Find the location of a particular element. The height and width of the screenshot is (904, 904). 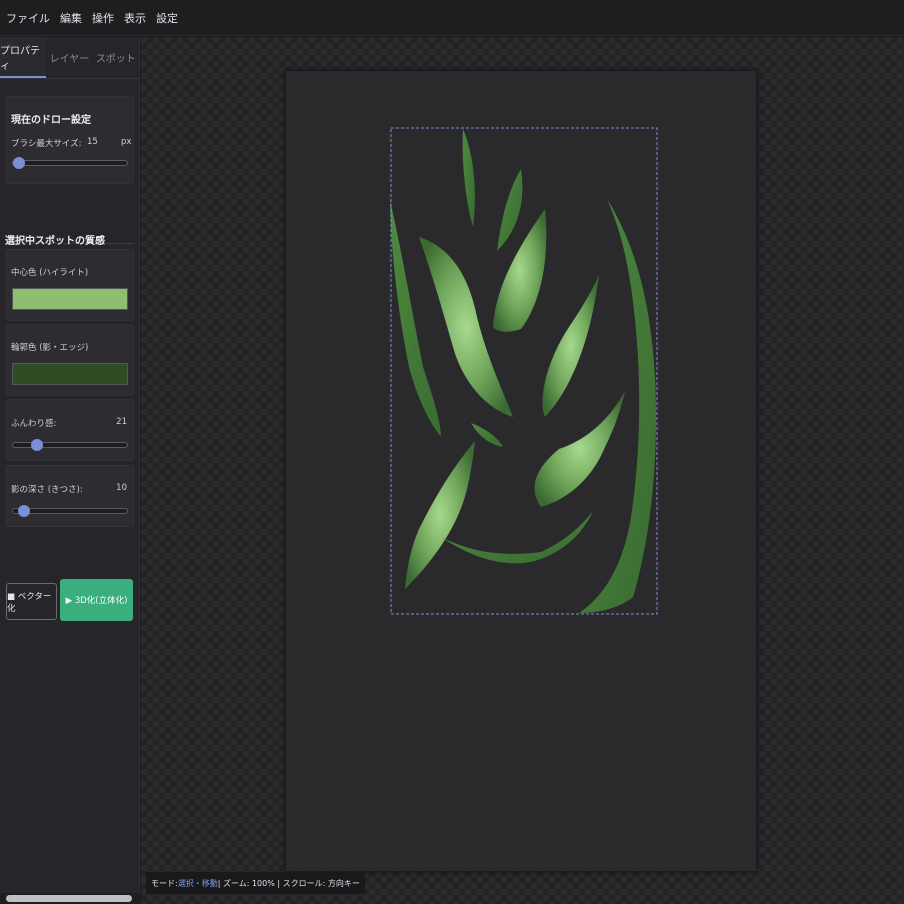

edge-color-label: 輪郭色 (影・エッジ) is located at coordinates (50, 348).